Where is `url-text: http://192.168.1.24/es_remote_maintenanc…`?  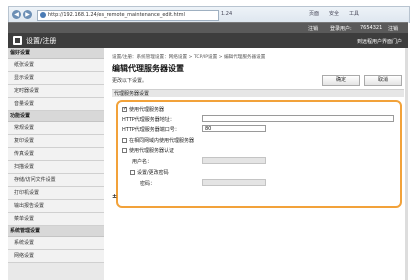 url-text: http://192.168.1.24/es_remote_maintenanc… is located at coordinates (116, 15).